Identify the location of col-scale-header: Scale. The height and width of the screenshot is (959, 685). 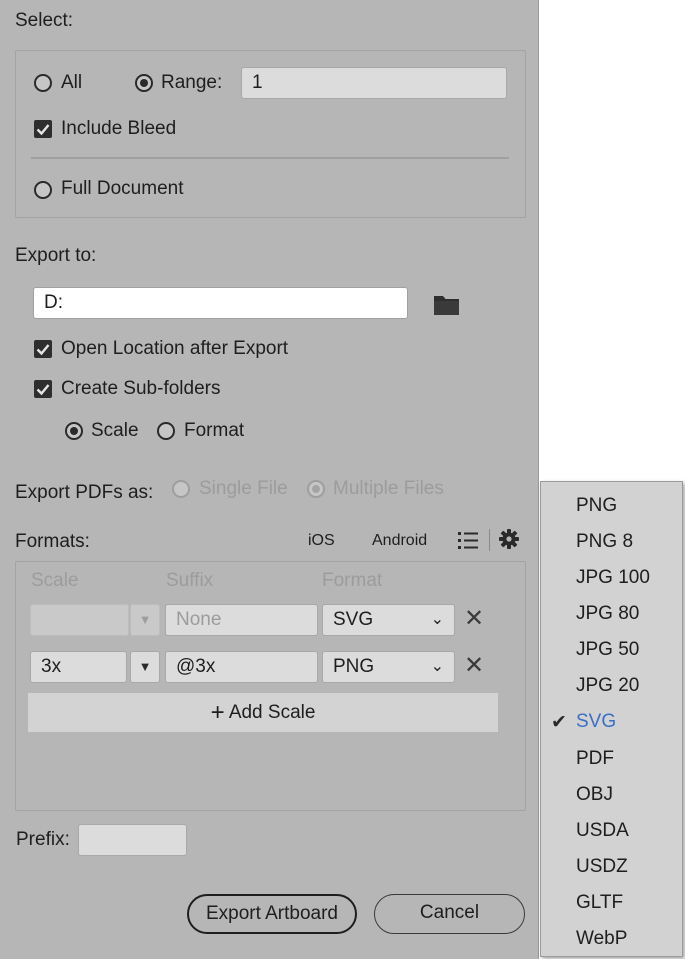
(55, 580).